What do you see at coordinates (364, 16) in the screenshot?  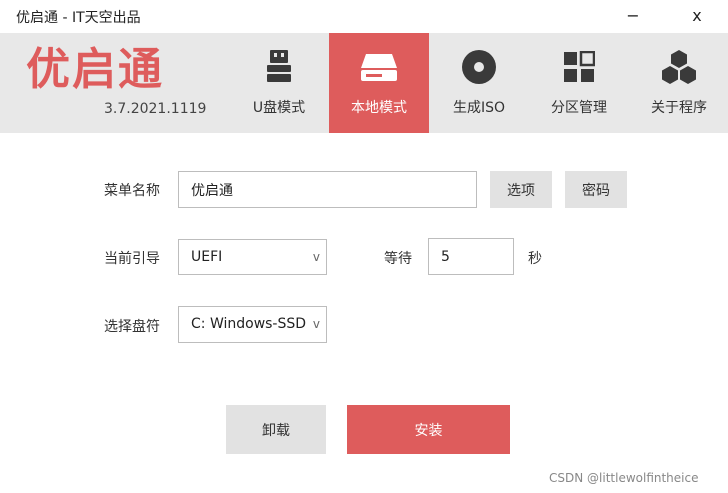 I see `title-bar: 优启通 - IT天空出品 − x` at bounding box center [364, 16].